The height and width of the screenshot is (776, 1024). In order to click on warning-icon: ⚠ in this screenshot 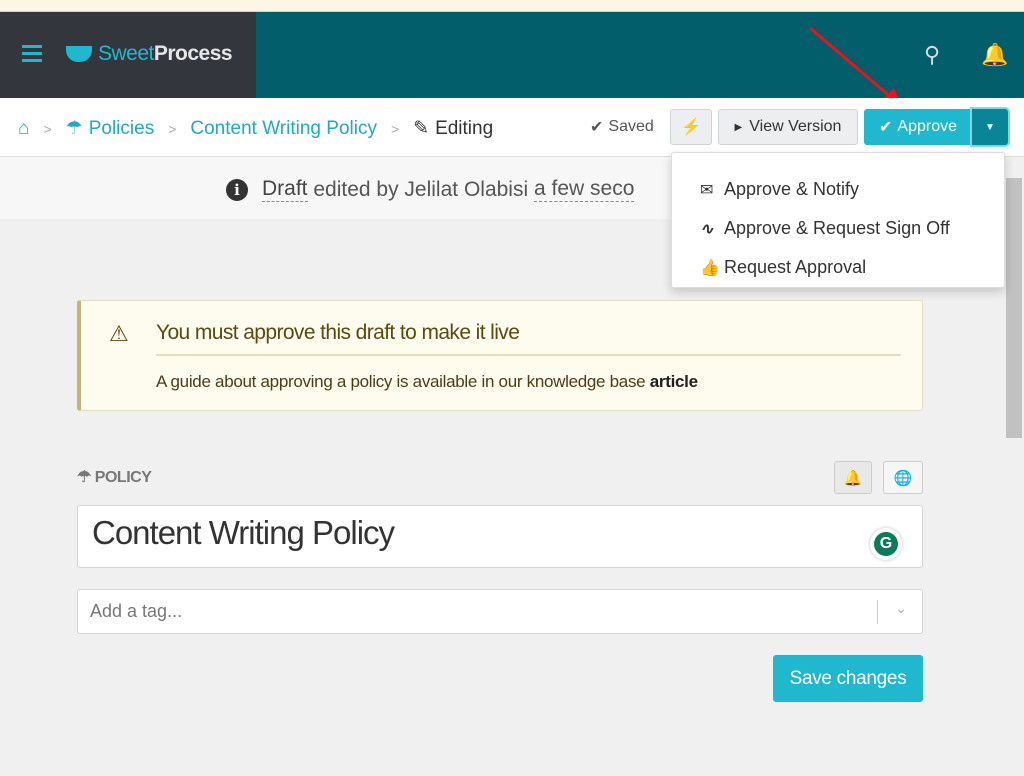, I will do `click(119, 333)`.